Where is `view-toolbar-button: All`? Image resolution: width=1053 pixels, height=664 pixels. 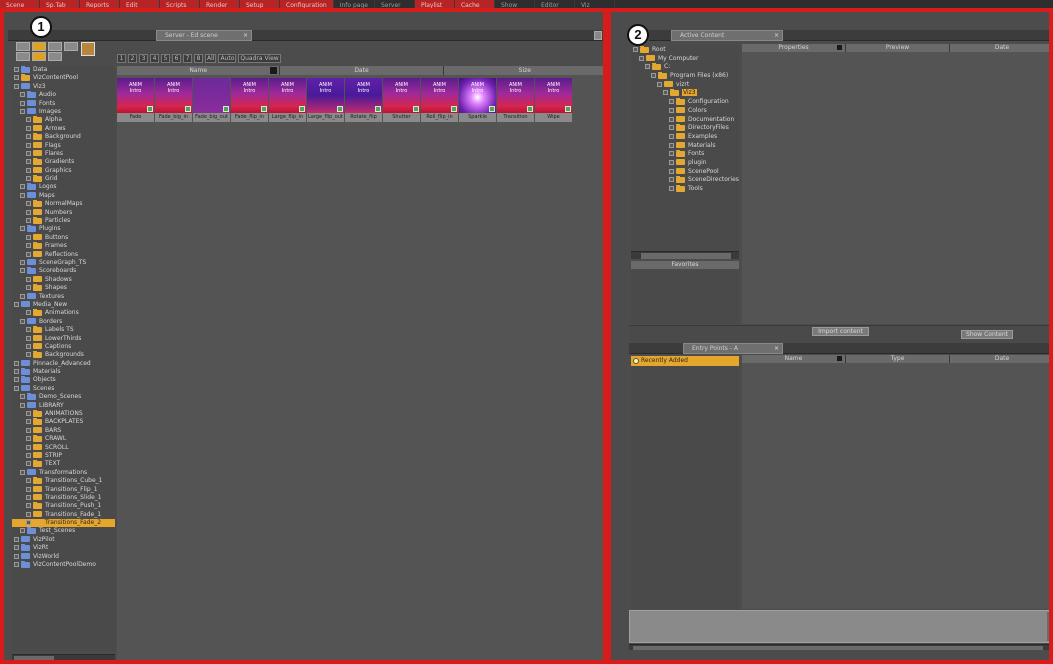
view-toolbar-button: All is located at coordinates (211, 58).